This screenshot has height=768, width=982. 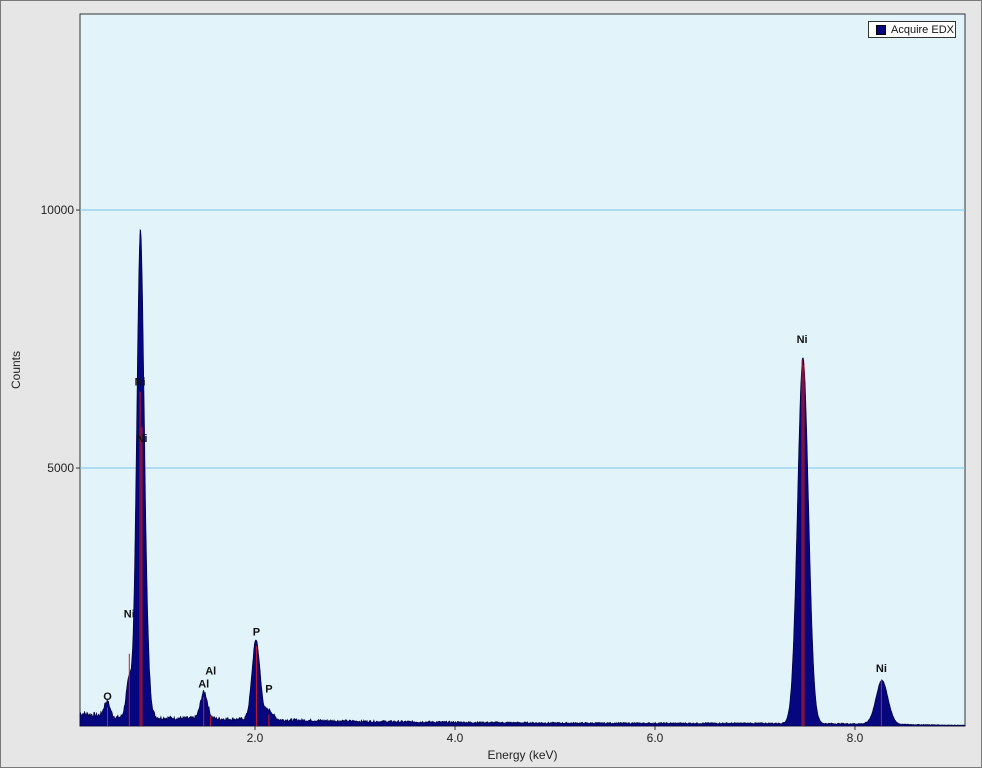 I want to click on y-axis-title: Counts, so click(x=16, y=370).